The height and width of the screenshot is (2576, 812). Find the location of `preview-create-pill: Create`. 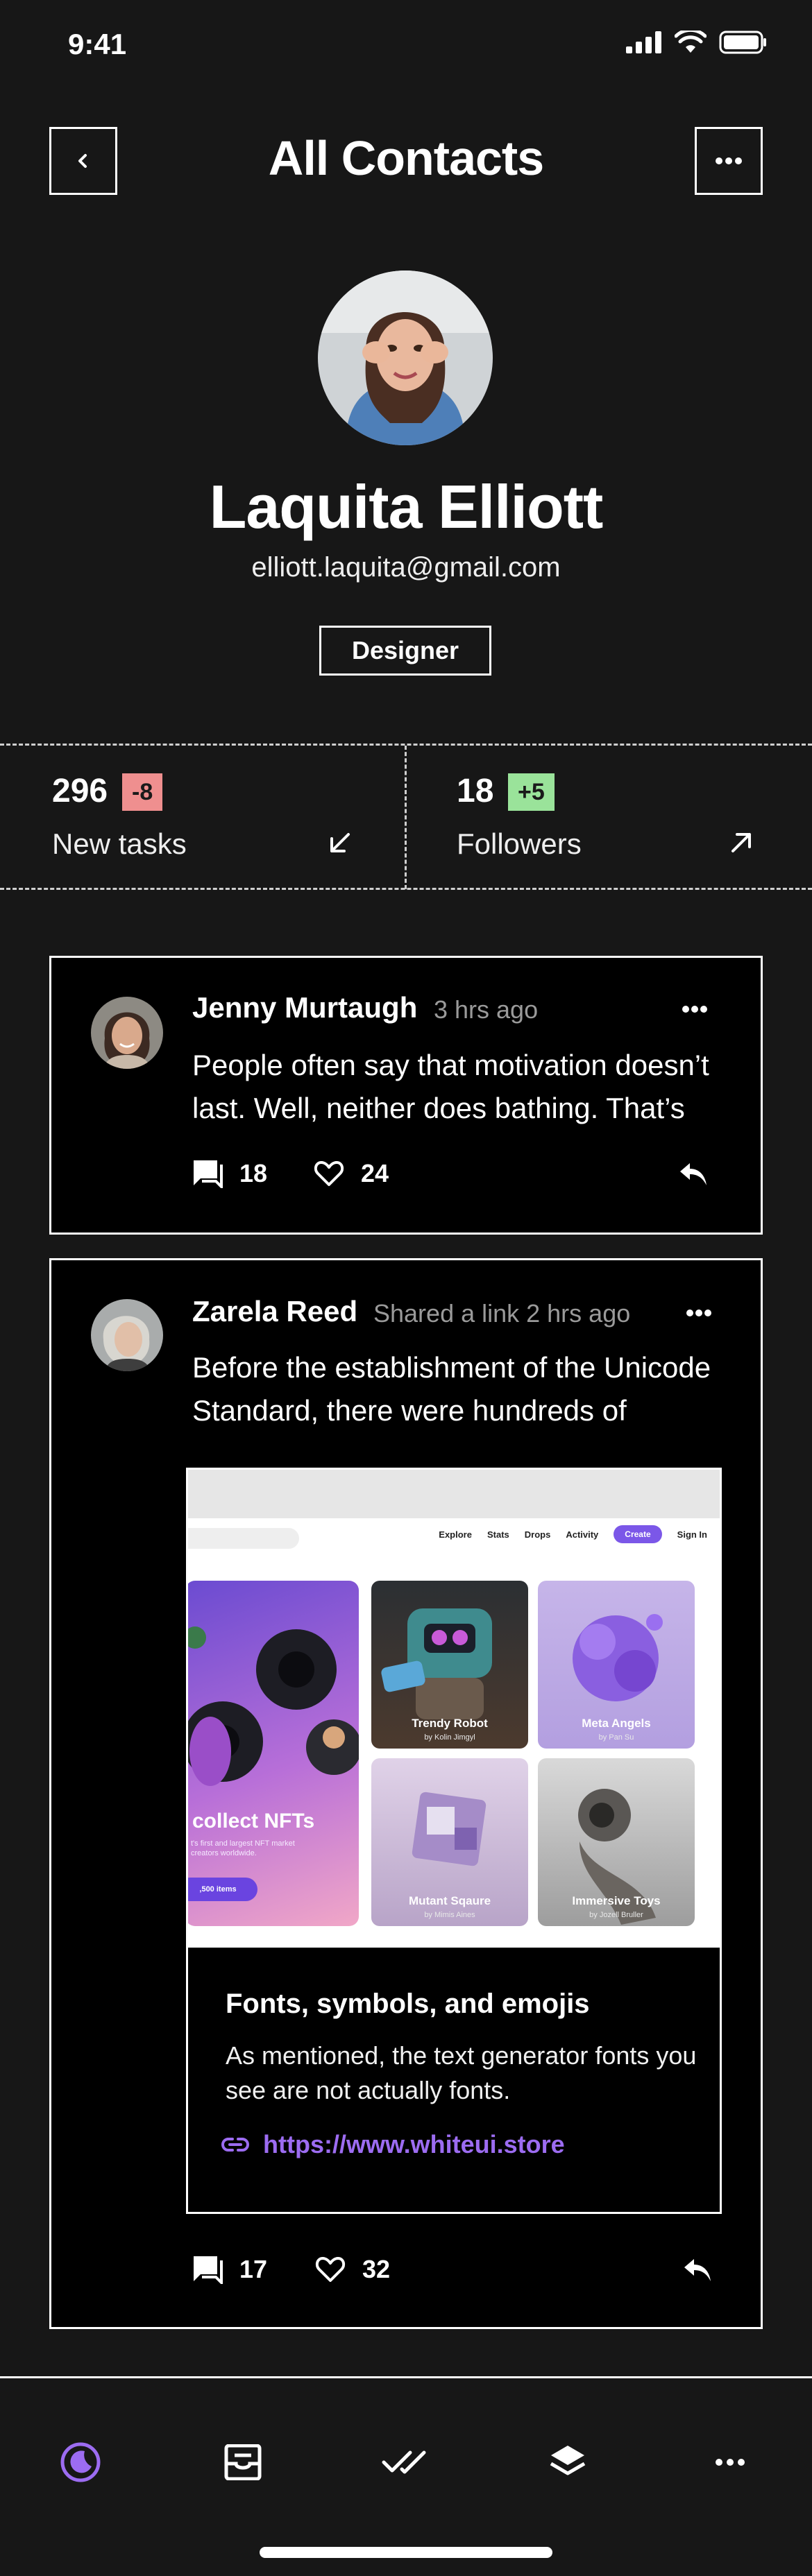

preview-create-pill: Create is located at coordinates (638, 1534).